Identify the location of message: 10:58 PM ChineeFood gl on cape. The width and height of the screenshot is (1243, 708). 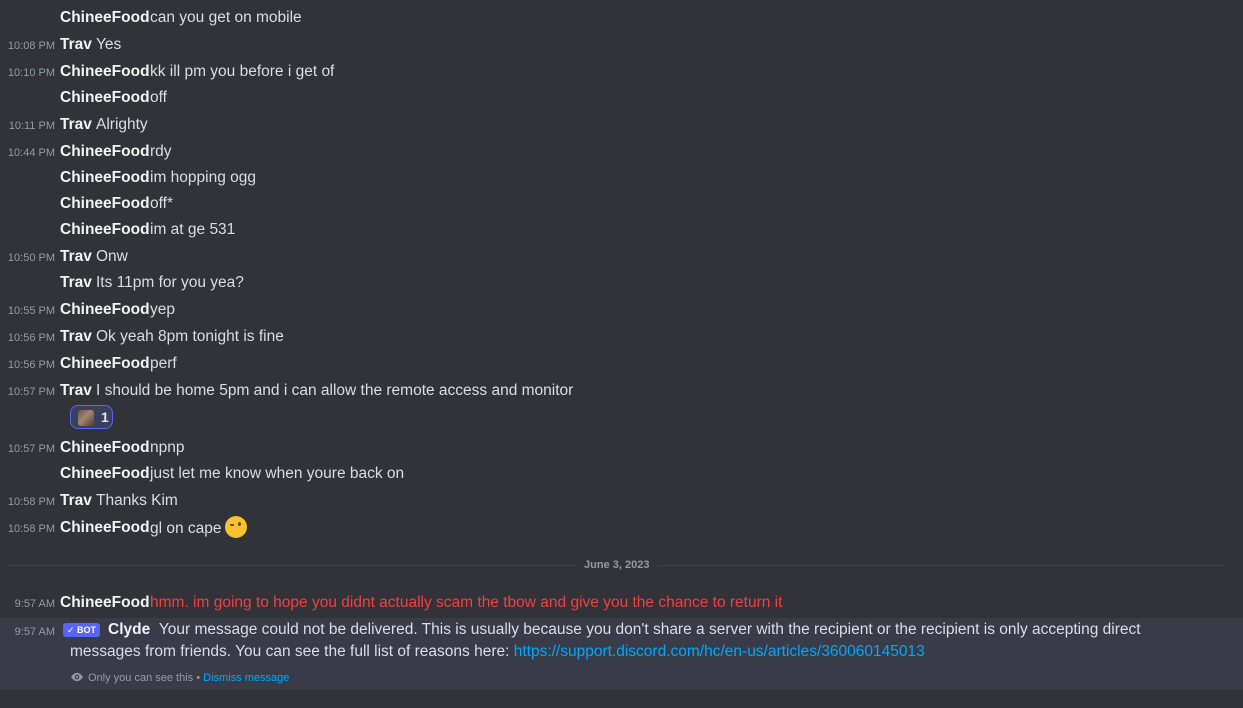
(621, 528).